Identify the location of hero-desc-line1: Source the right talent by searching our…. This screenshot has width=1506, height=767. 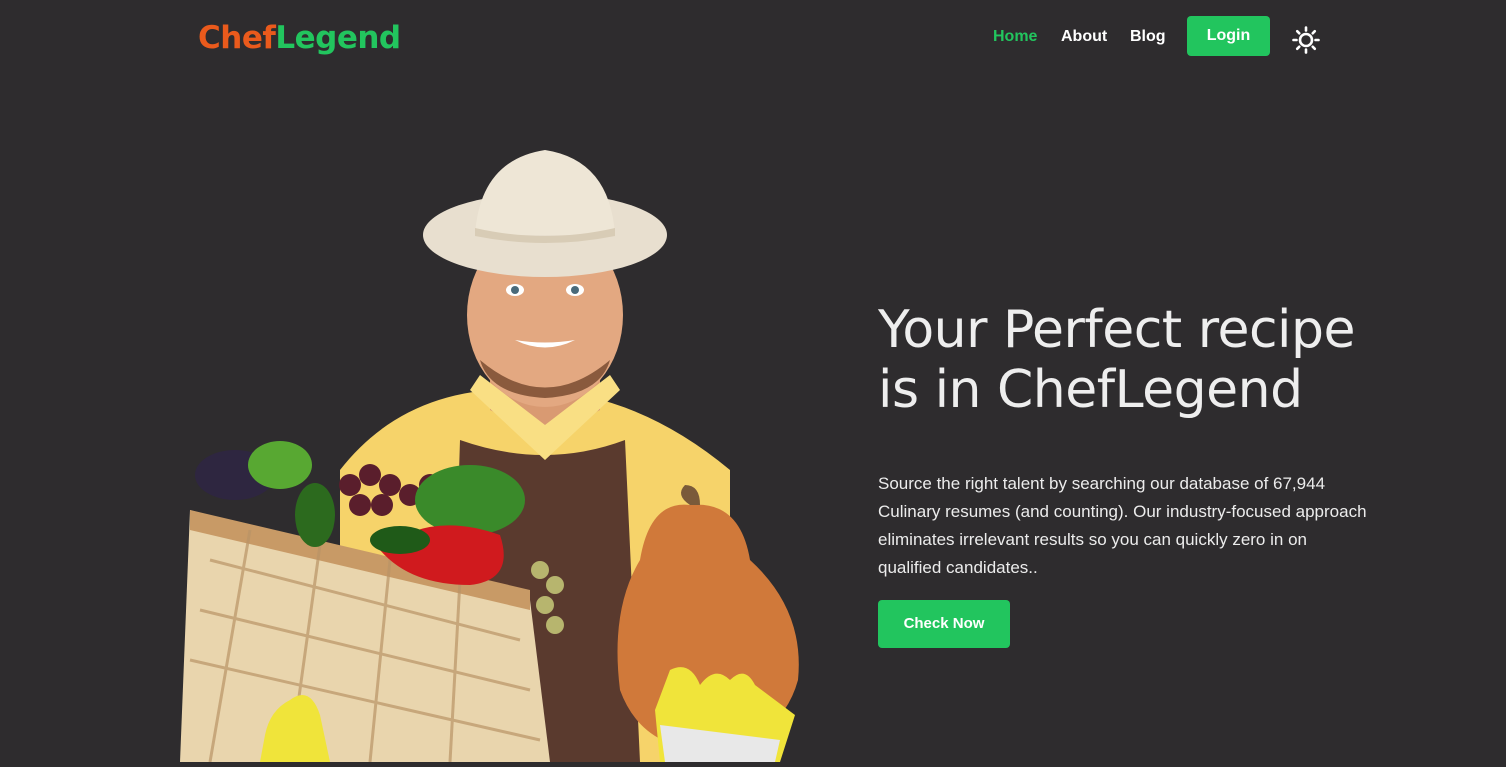
(1102, 483).